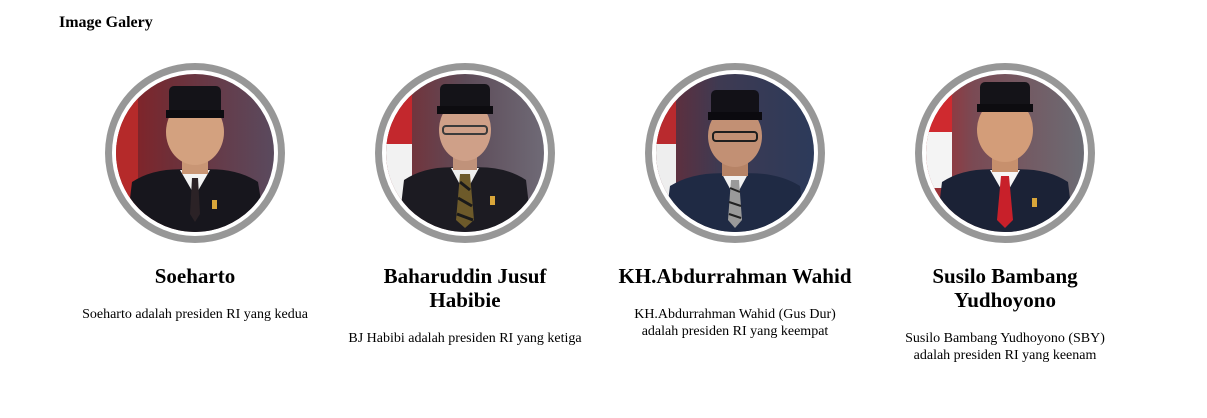  What do you see at coordinates (195, 314) in the screenshot?
I see `card-description: Soeharto adalah presiden RI yang kedua` at bounding box center [195, 314].